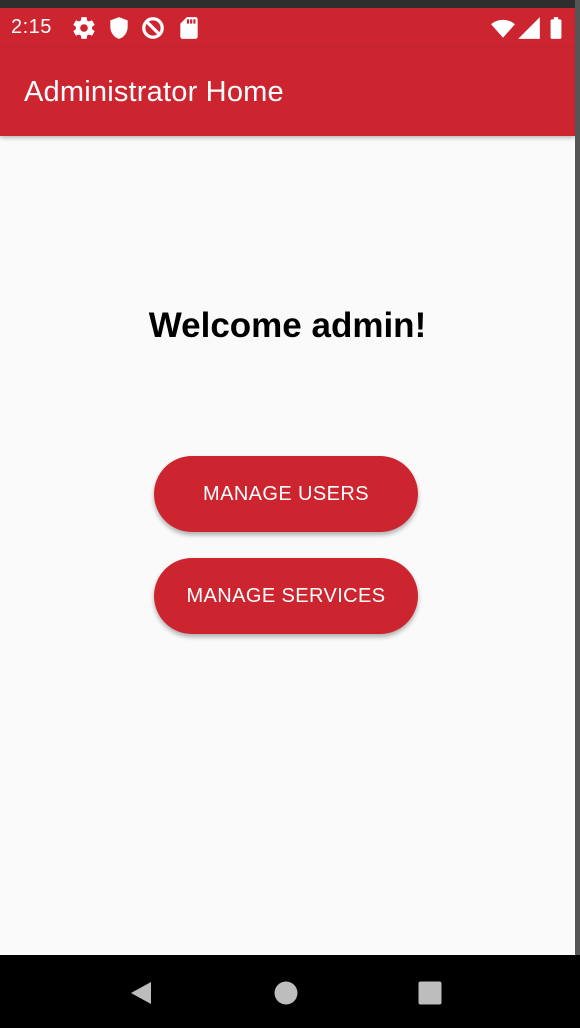  I want to click on back-icon, so click(141, 993).